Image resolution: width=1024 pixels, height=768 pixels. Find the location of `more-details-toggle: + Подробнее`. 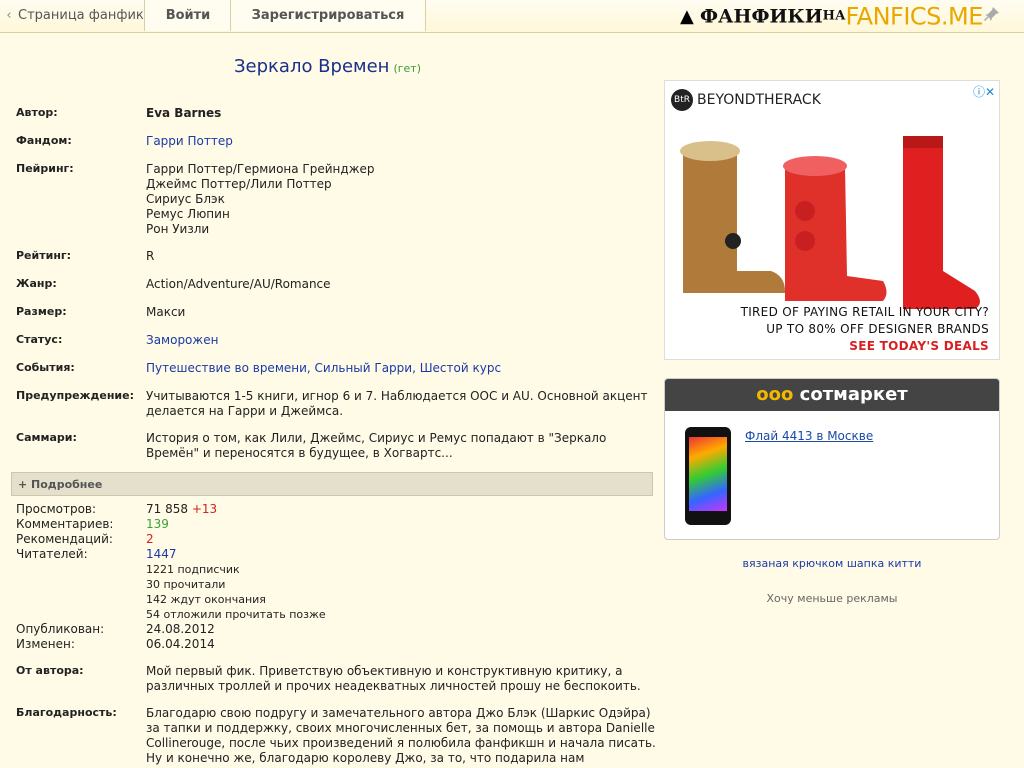

more-details-toggle: + Подробнее is located at coordinates (332, 484).